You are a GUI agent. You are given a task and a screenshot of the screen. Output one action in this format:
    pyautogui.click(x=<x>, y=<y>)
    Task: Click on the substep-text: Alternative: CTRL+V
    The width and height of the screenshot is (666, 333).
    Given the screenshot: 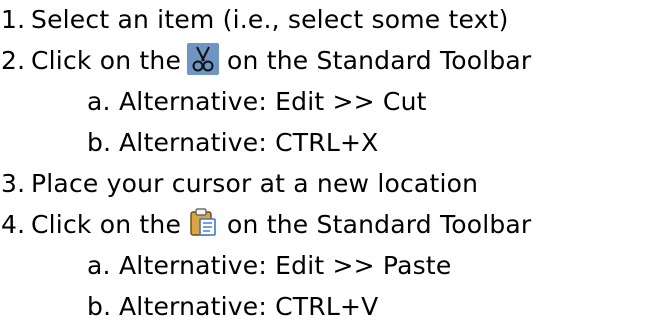 What is the action you would take?
    pyautogui.click(x=249, y=306)
    